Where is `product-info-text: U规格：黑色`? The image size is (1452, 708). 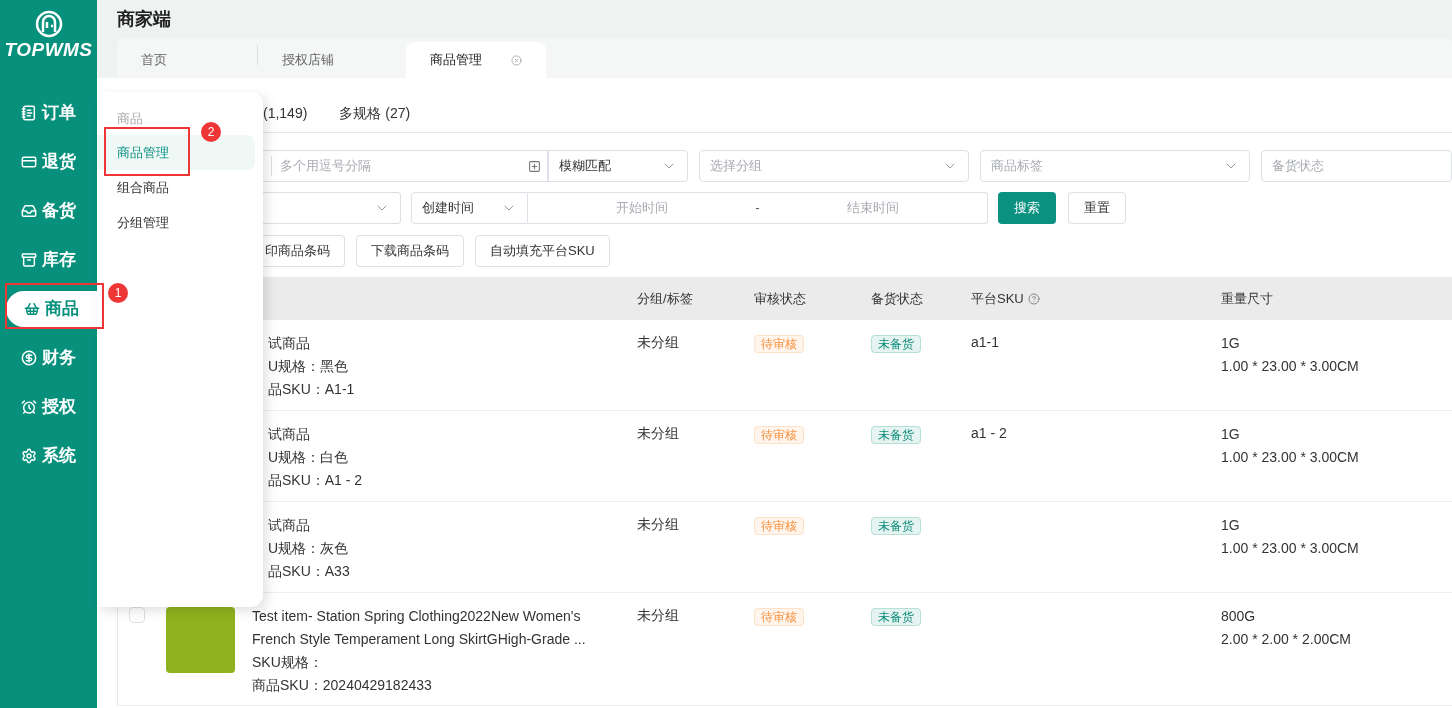
product-info-text: U规格：黑色 is located at coordinates (309, 366).